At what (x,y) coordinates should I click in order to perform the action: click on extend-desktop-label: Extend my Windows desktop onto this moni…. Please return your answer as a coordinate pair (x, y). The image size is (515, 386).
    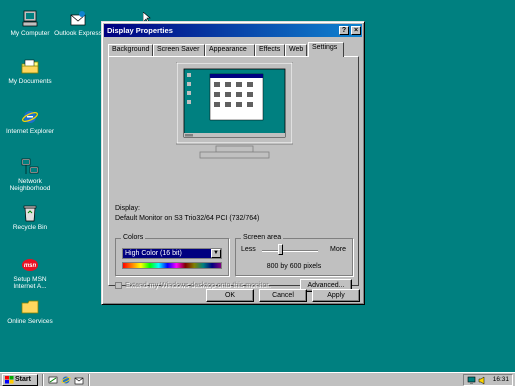
    Looking at the image, I should click on (198, 285).